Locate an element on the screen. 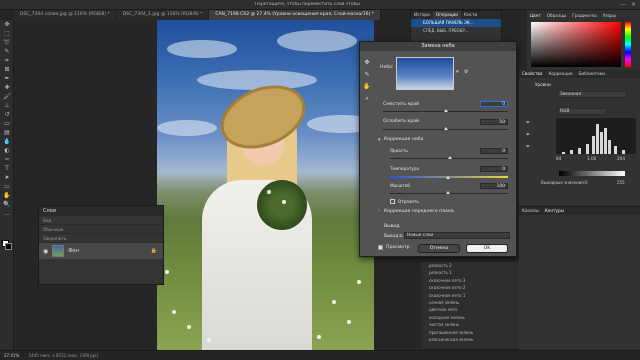 Image resolution: width=640 pixels, height=360 pixels. list-item: сказочное лето 1 is located at coordinates (470, 295).